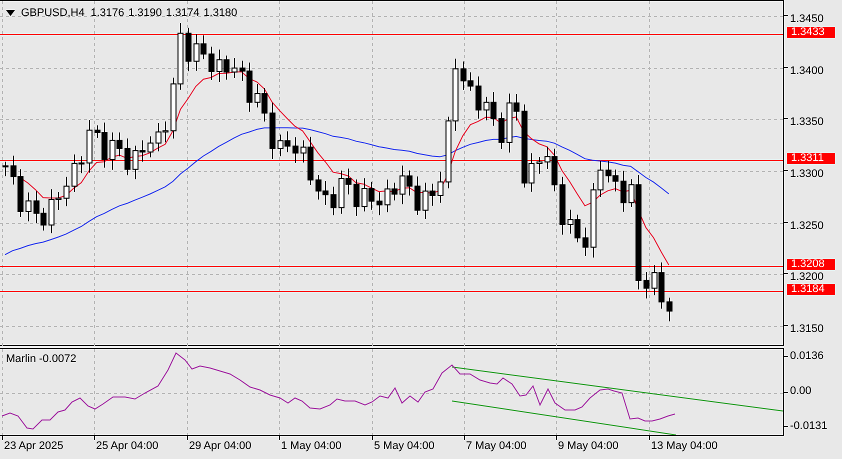 Image resolution: width=842 pixels, height=459 pixels. Describe the element at coordinates (53, 13) in the screenshot. I see `symbol-label: GBPUSD,H4` at that location.